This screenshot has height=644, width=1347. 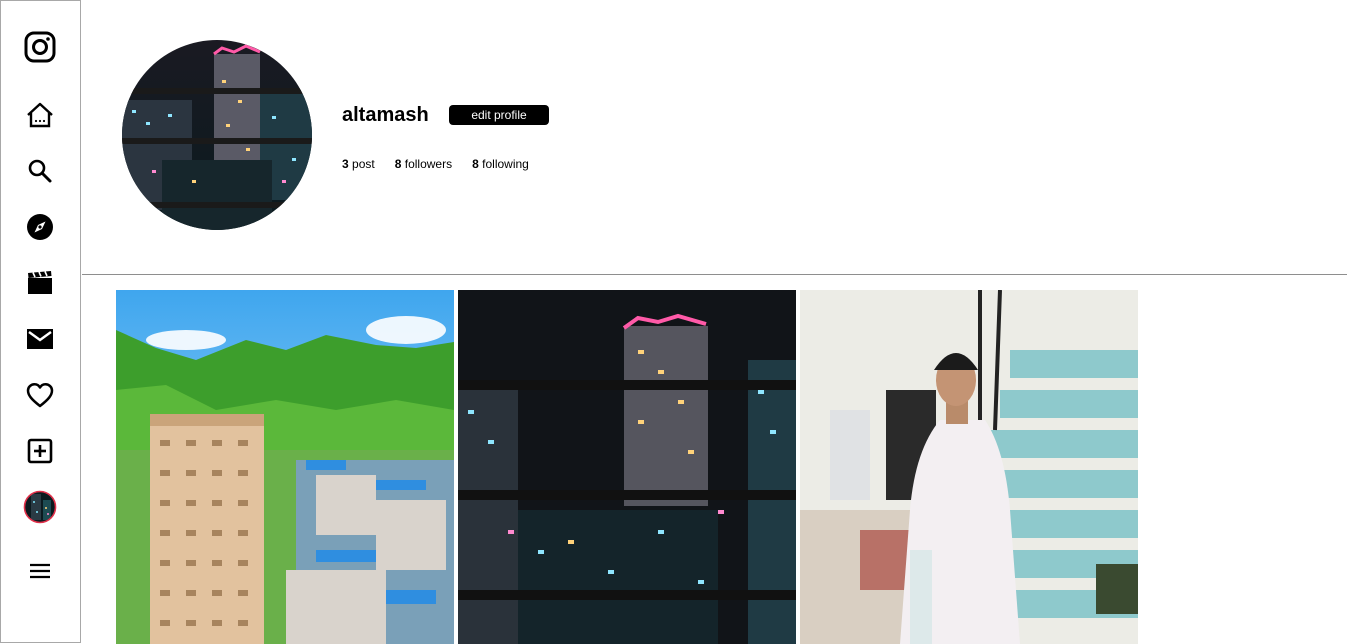 I want to click on posts-count: 3, so click(x=345, y=164).